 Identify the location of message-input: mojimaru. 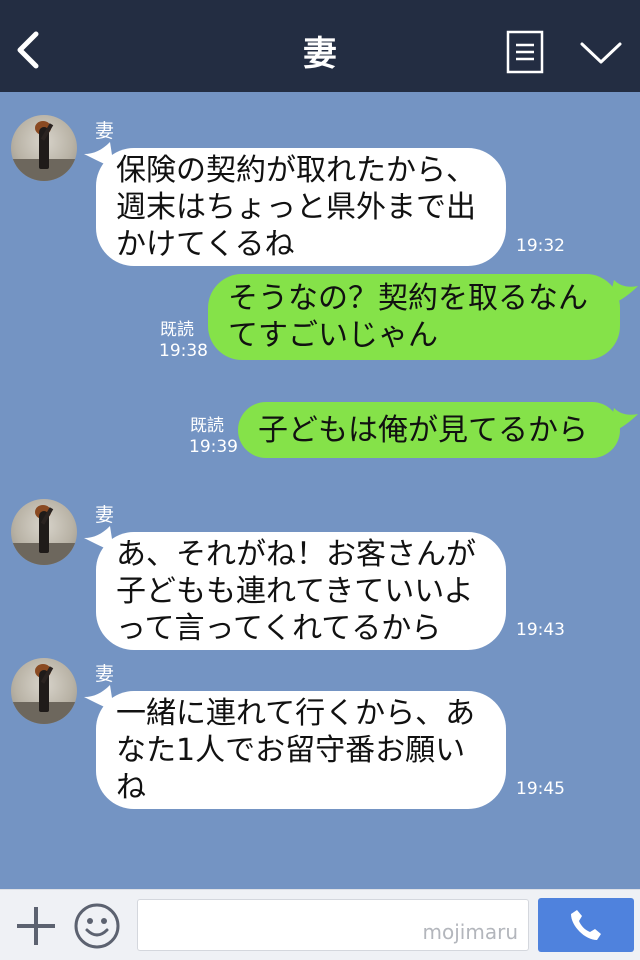
(333, 925).